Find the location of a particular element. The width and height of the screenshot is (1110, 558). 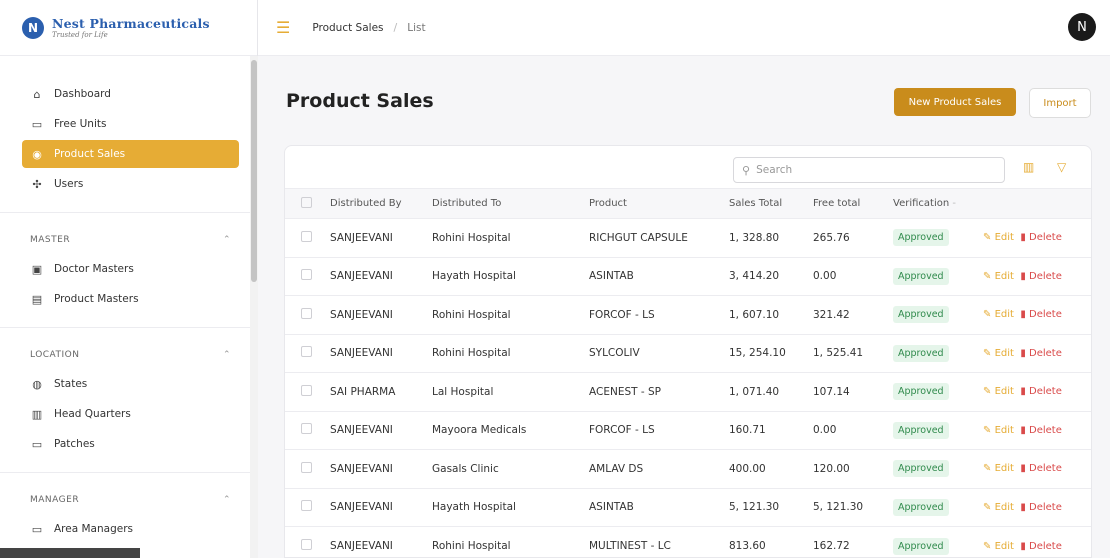

coin-icon: ◉ is located at coordinates (37, 154).